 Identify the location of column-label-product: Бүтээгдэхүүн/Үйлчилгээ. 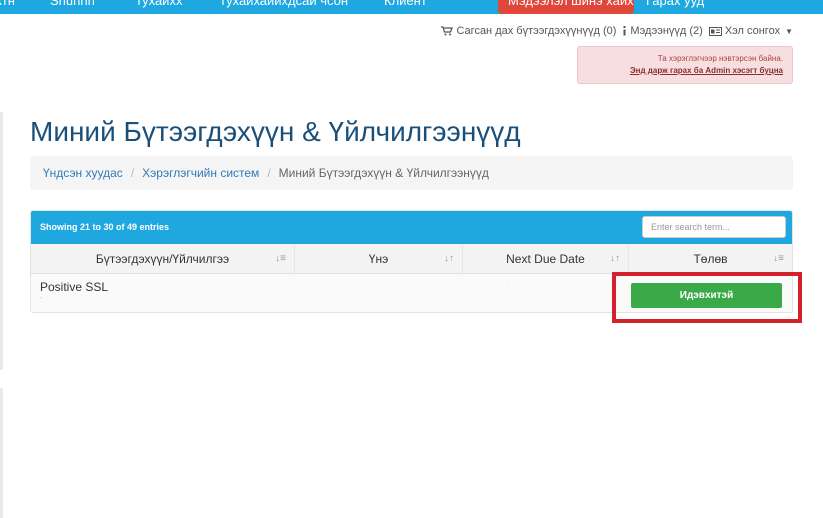
(162, 259).